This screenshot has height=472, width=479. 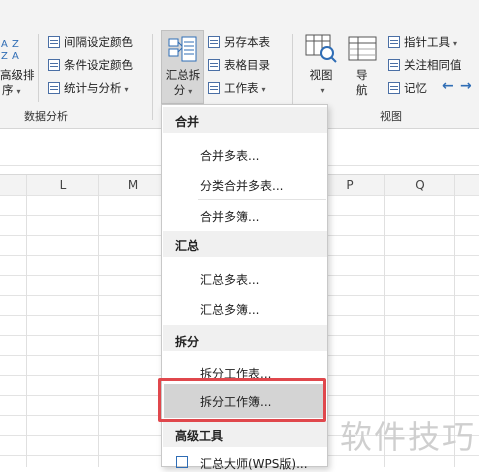 What do you see at coordinates (187, 246) in the screenshot?
I see `menu-header-summary: 汇总` at bounding box center [187, 246].